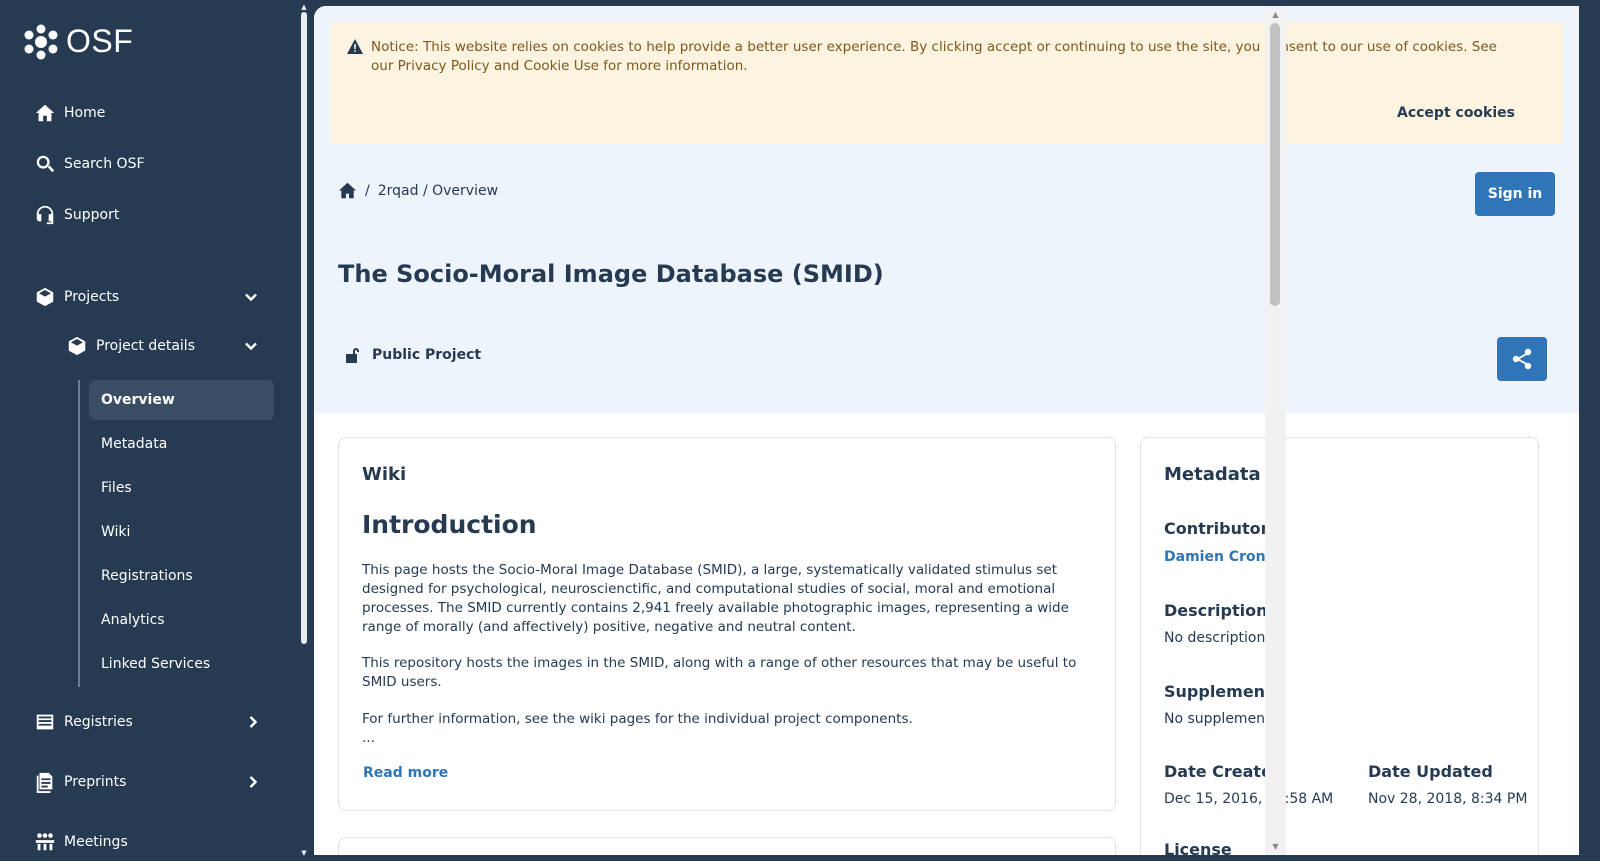 The height and width of the screenshot is (861, 1600). What do you see at coordinates (104, 164) in the screenshot?
I see `nav-search-label: Search OSF` at bounding box center [104, 164].